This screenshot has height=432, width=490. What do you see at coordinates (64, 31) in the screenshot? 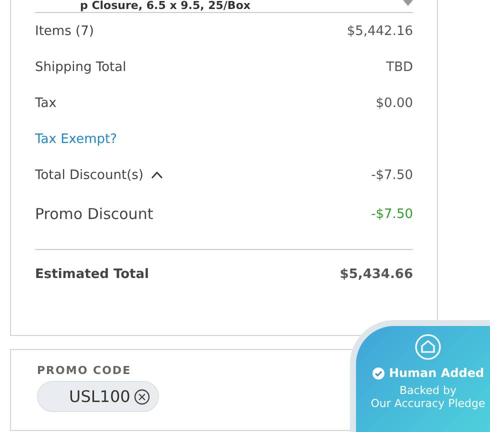
I see `summary-label: Items (7)` at bounding box center [64, 31].